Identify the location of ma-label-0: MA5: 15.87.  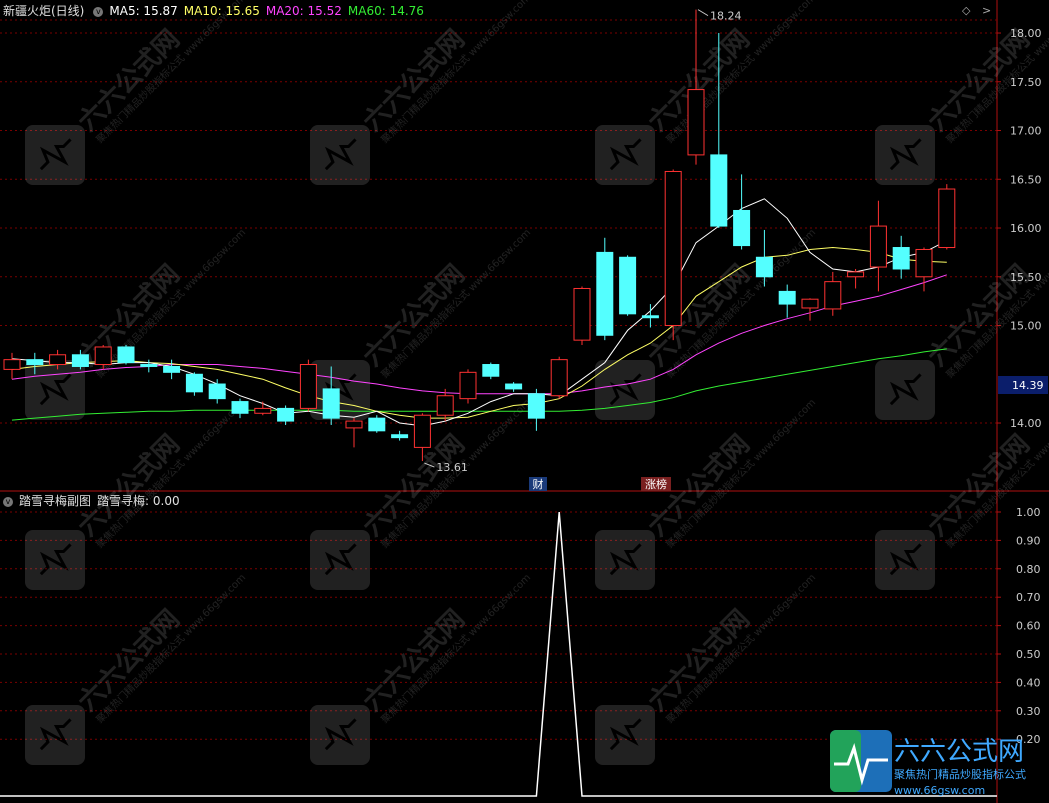
(143, 11).